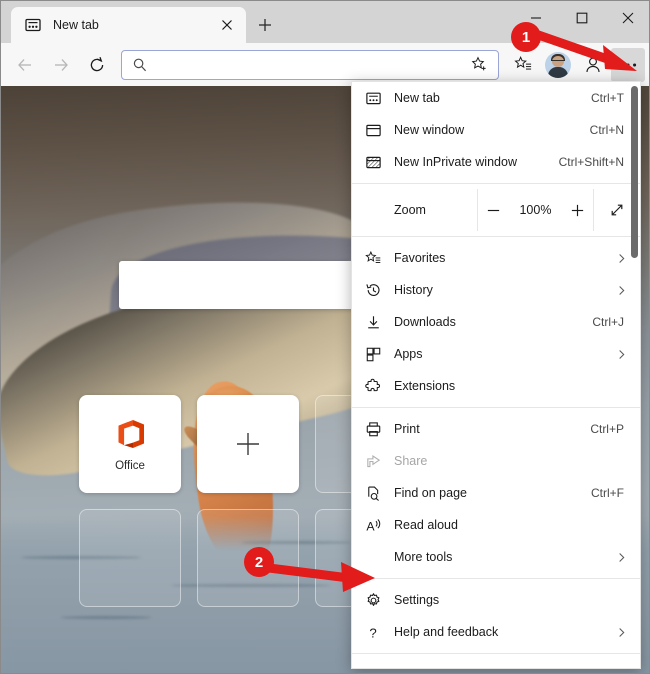  Describe the element at coordinates (607, 429) in the screenshot. I see `menu-item-shortcut: Ctrl+P` at that location.